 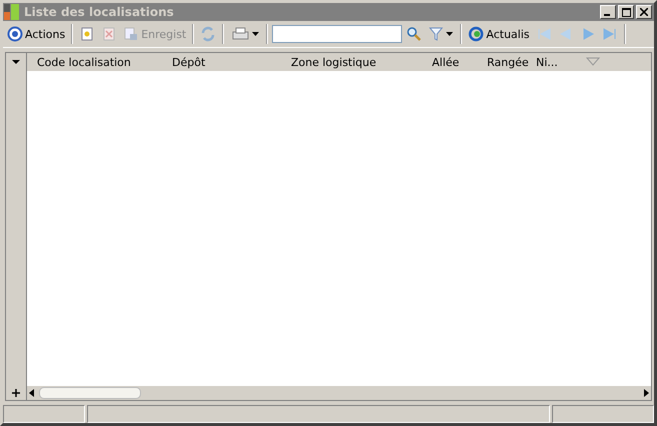 I want to click on actions-button: Actions, so click(x=36, y=34).